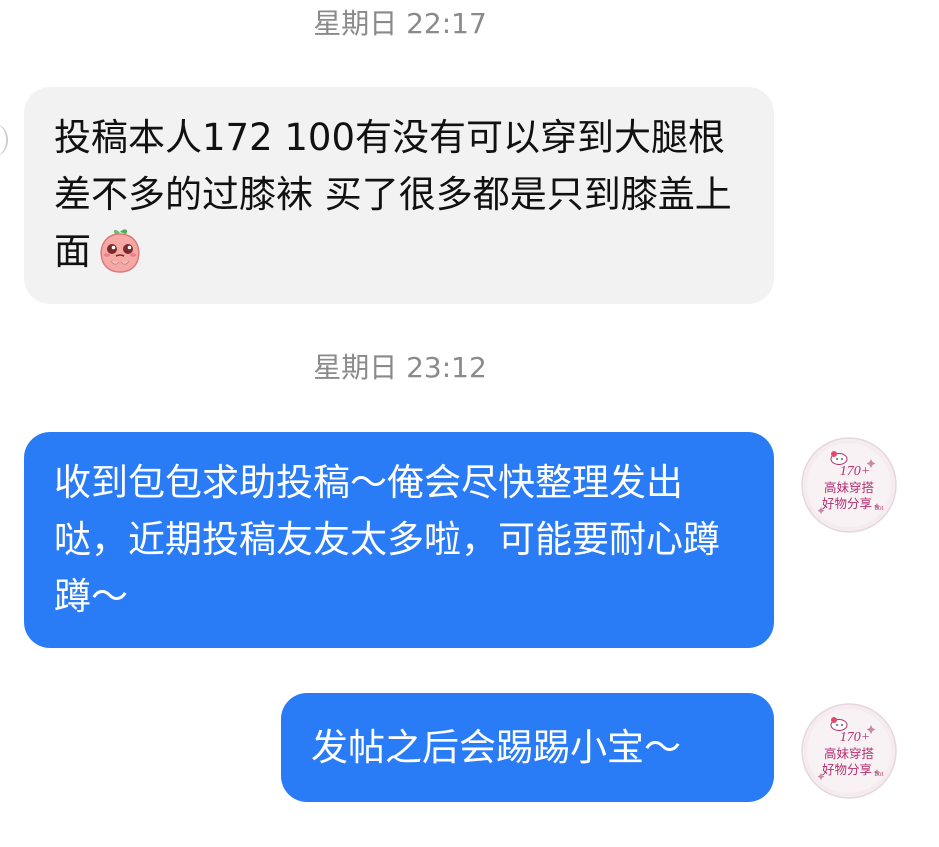 This screenshot has width=939, height=847. I want to click on outgoing-message-bubble: 发帖之后会踢踢小宝～, so click(527, 747).